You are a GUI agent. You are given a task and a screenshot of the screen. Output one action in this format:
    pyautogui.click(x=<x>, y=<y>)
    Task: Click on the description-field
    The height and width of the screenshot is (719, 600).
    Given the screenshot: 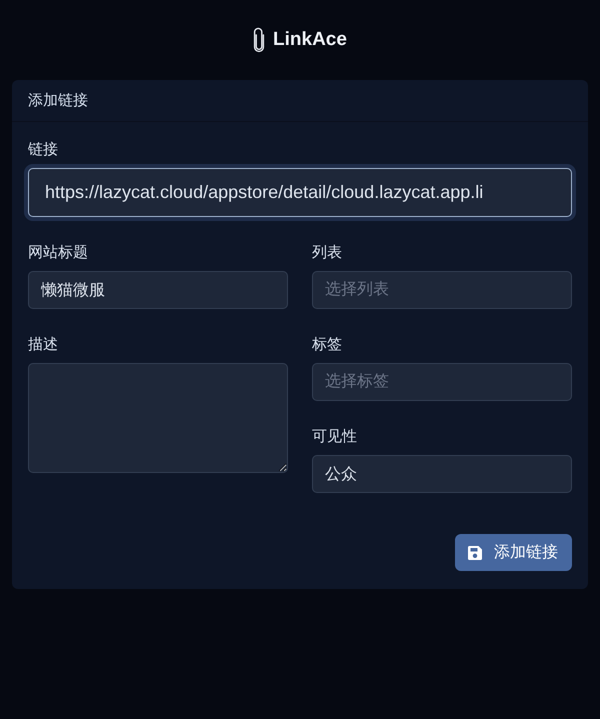 What is the action you would take?
    pyautogui.click(x=158, y=418)
    